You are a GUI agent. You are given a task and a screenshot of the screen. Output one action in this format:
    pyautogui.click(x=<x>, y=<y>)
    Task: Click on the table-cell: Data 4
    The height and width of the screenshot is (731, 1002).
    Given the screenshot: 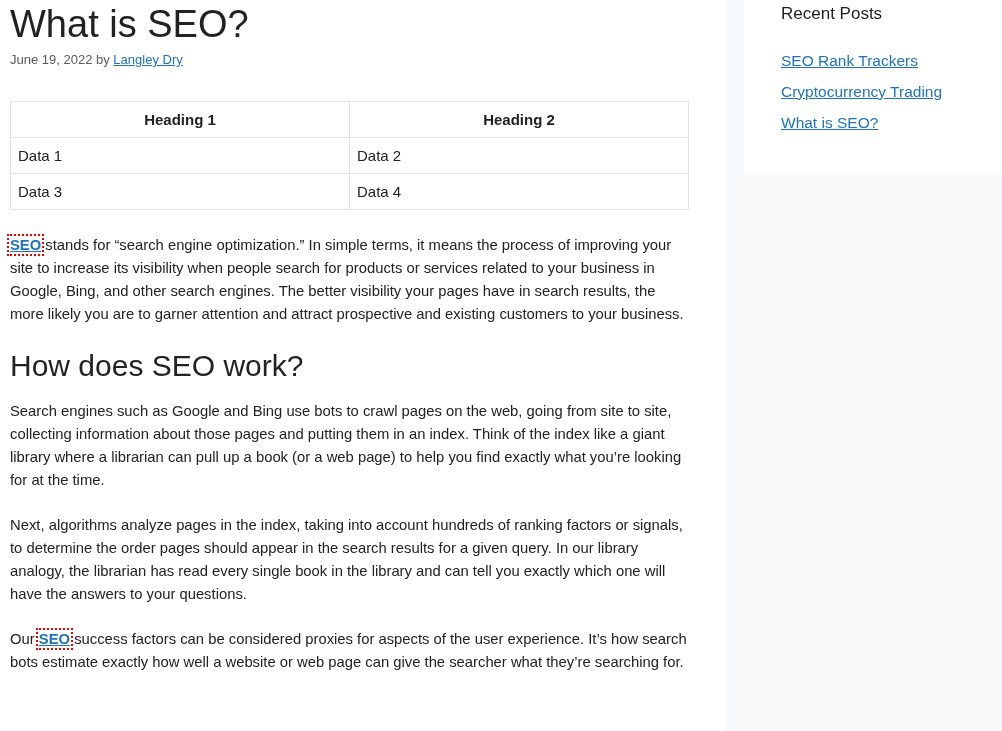 What is the action you would take?
    pyautogui.click(x=519, y=191)
    